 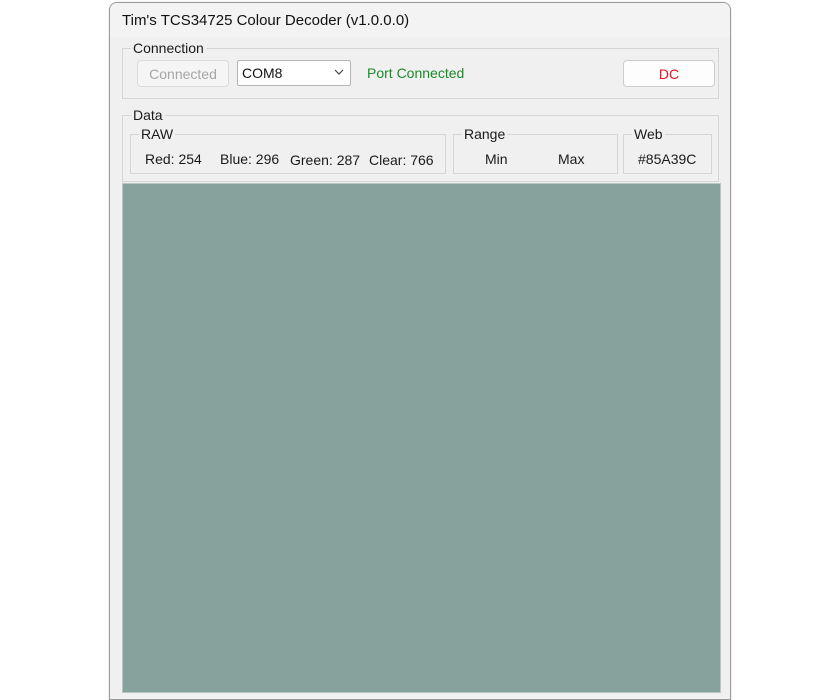 I want to click on connect-button: Connected, so click(x=183, y=73).